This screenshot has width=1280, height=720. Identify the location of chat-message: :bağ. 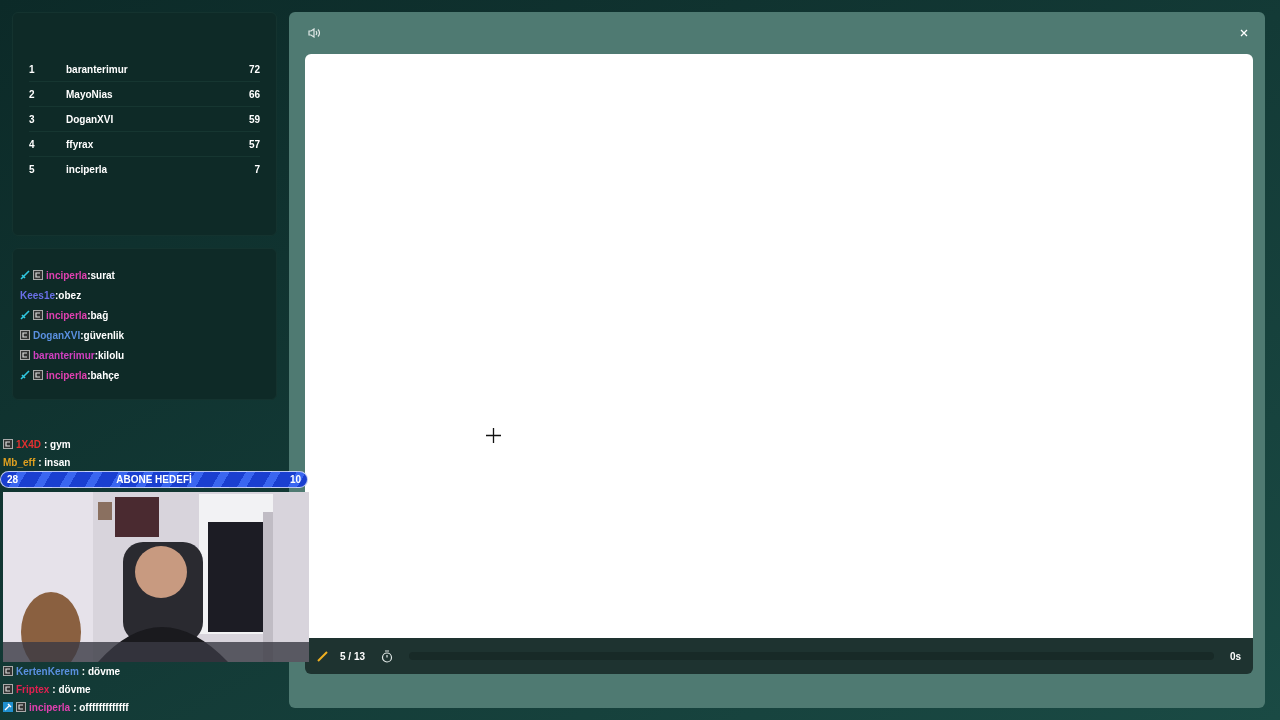
(98, 315).